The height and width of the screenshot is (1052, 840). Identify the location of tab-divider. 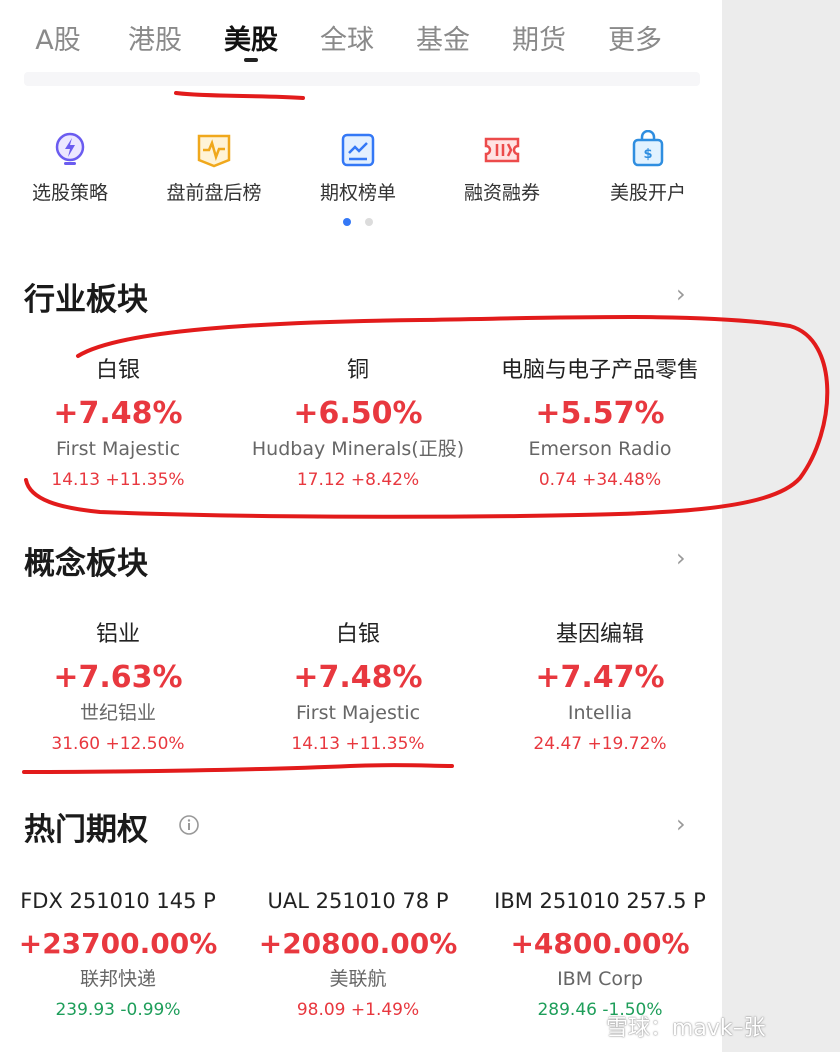
(362, 79).